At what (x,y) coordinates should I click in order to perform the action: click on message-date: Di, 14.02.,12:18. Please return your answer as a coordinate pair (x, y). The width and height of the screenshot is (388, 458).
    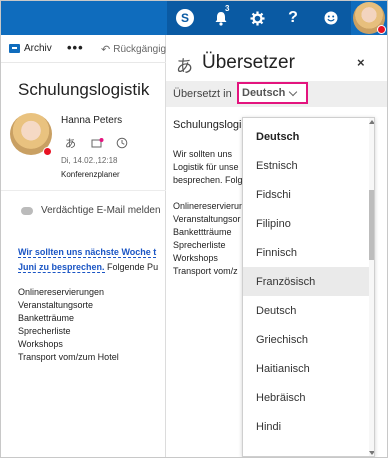
    Looking at the image, I should click on (89, 160).